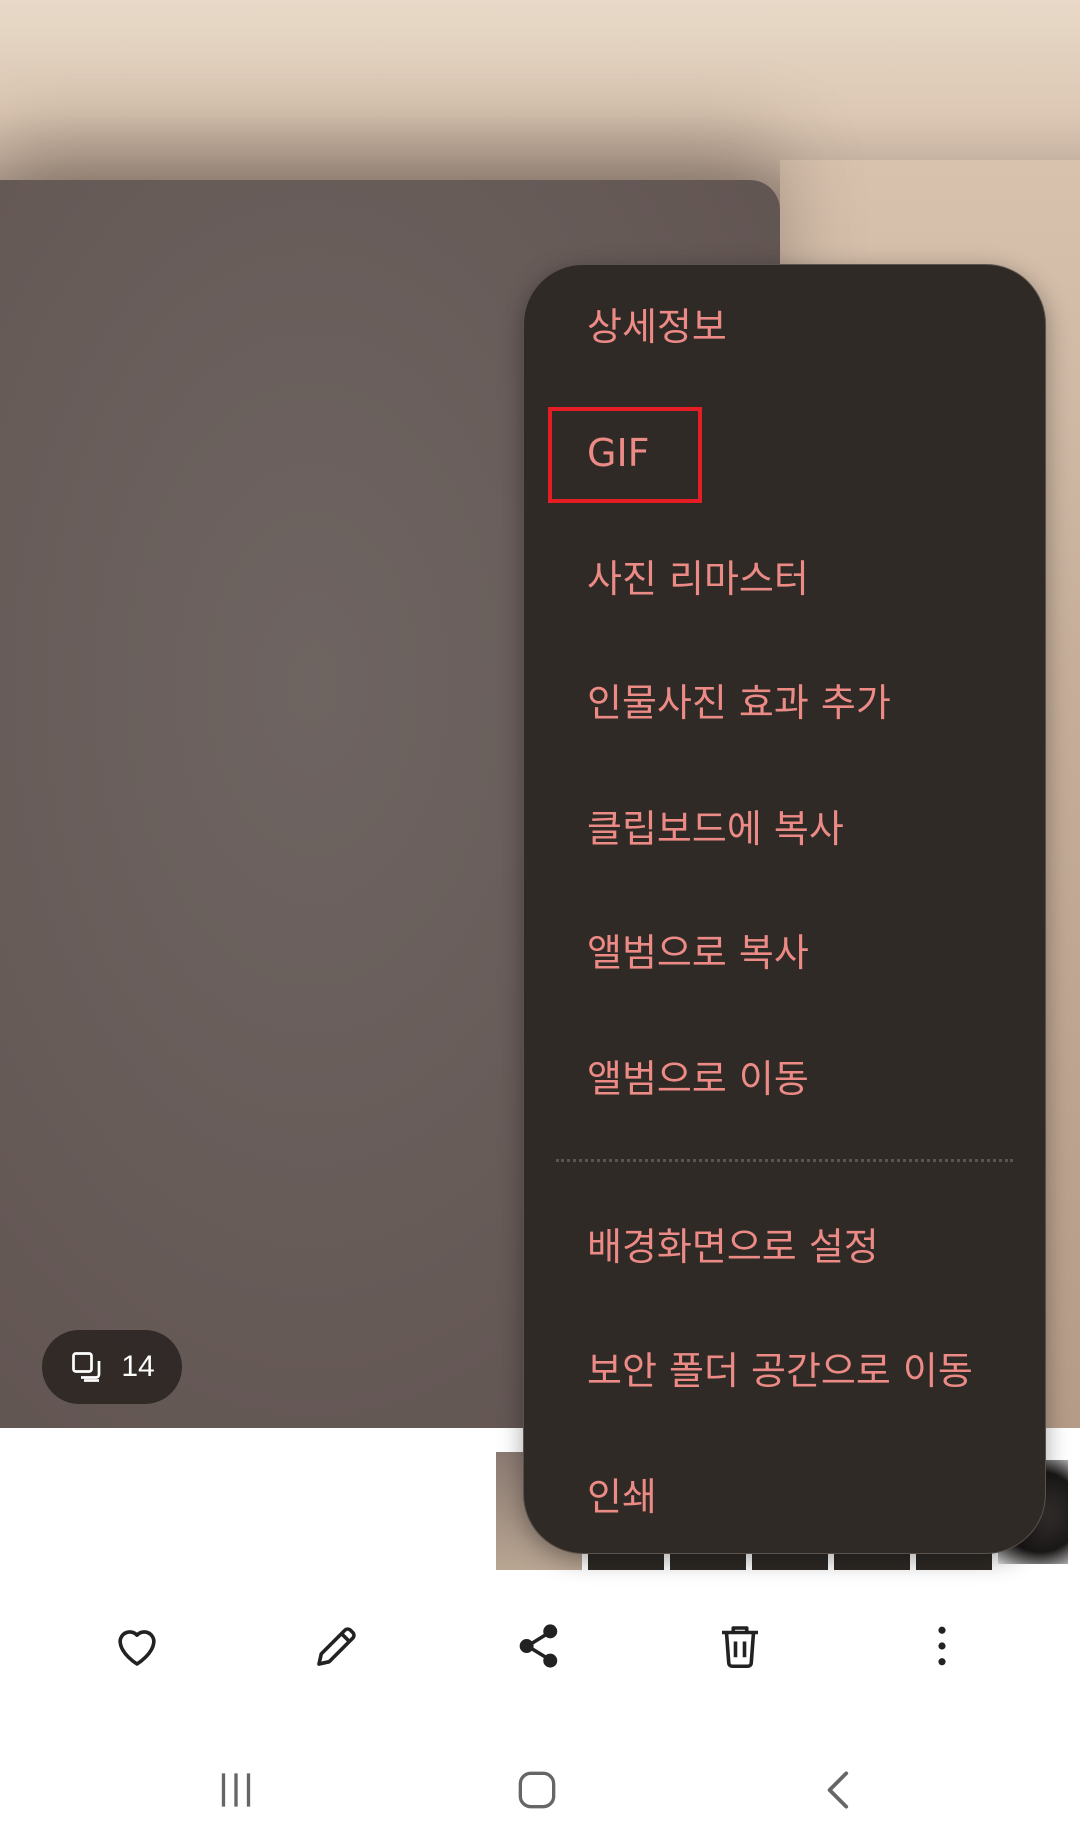  I want to click on menu-item-details: 상세정보, so click(657, 327).